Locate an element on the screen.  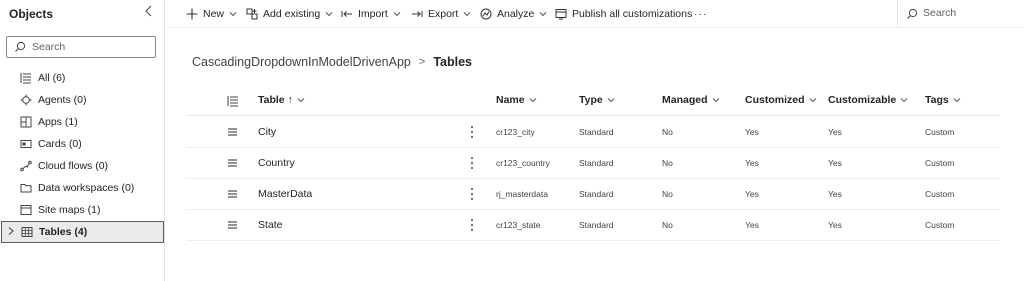
new-button: New is located at coordinates (214, 14).